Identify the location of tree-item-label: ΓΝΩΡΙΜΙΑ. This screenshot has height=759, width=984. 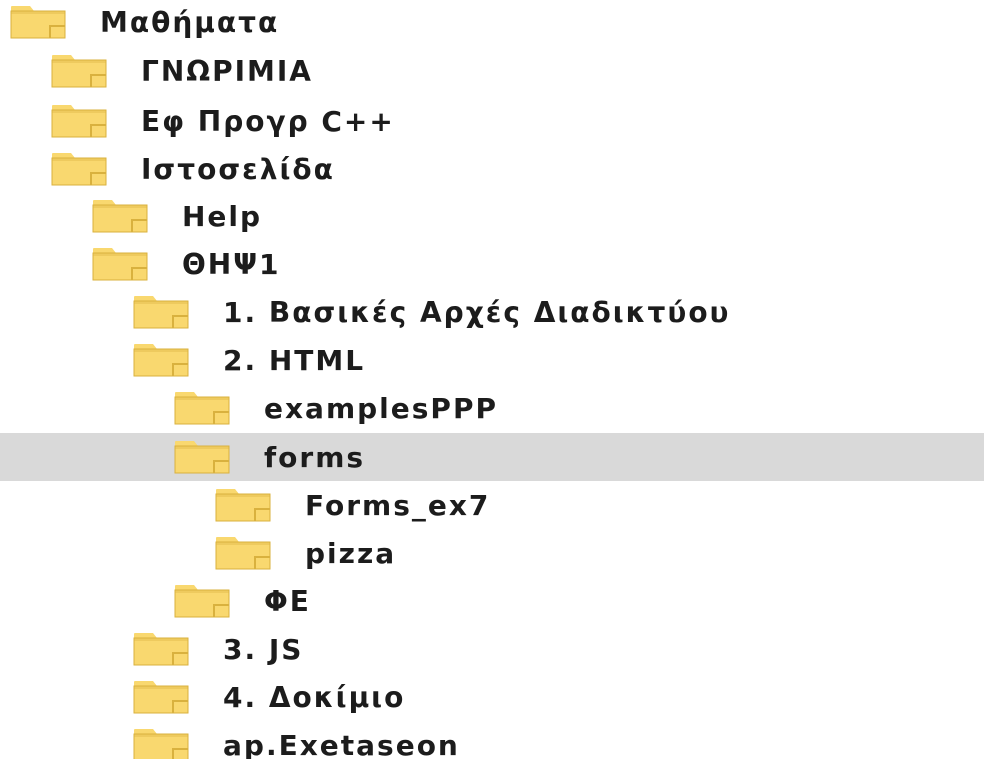
(227, 71).